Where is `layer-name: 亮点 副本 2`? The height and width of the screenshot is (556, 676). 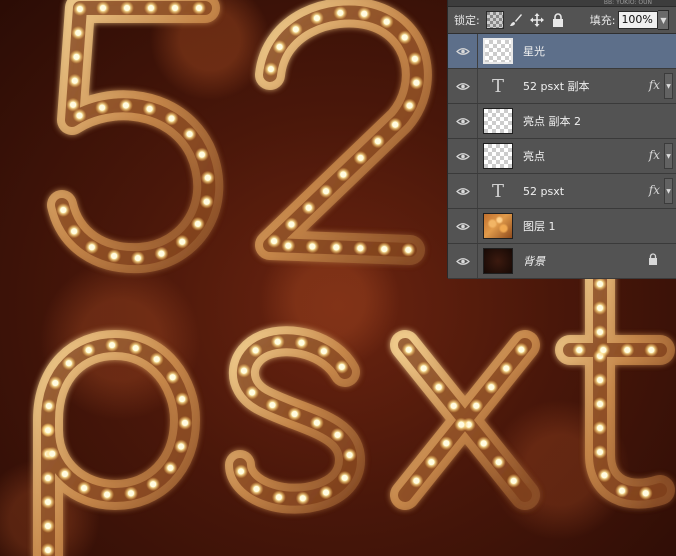 layer-name: 亮点 副本 2 is located at coordinates (552, 121).